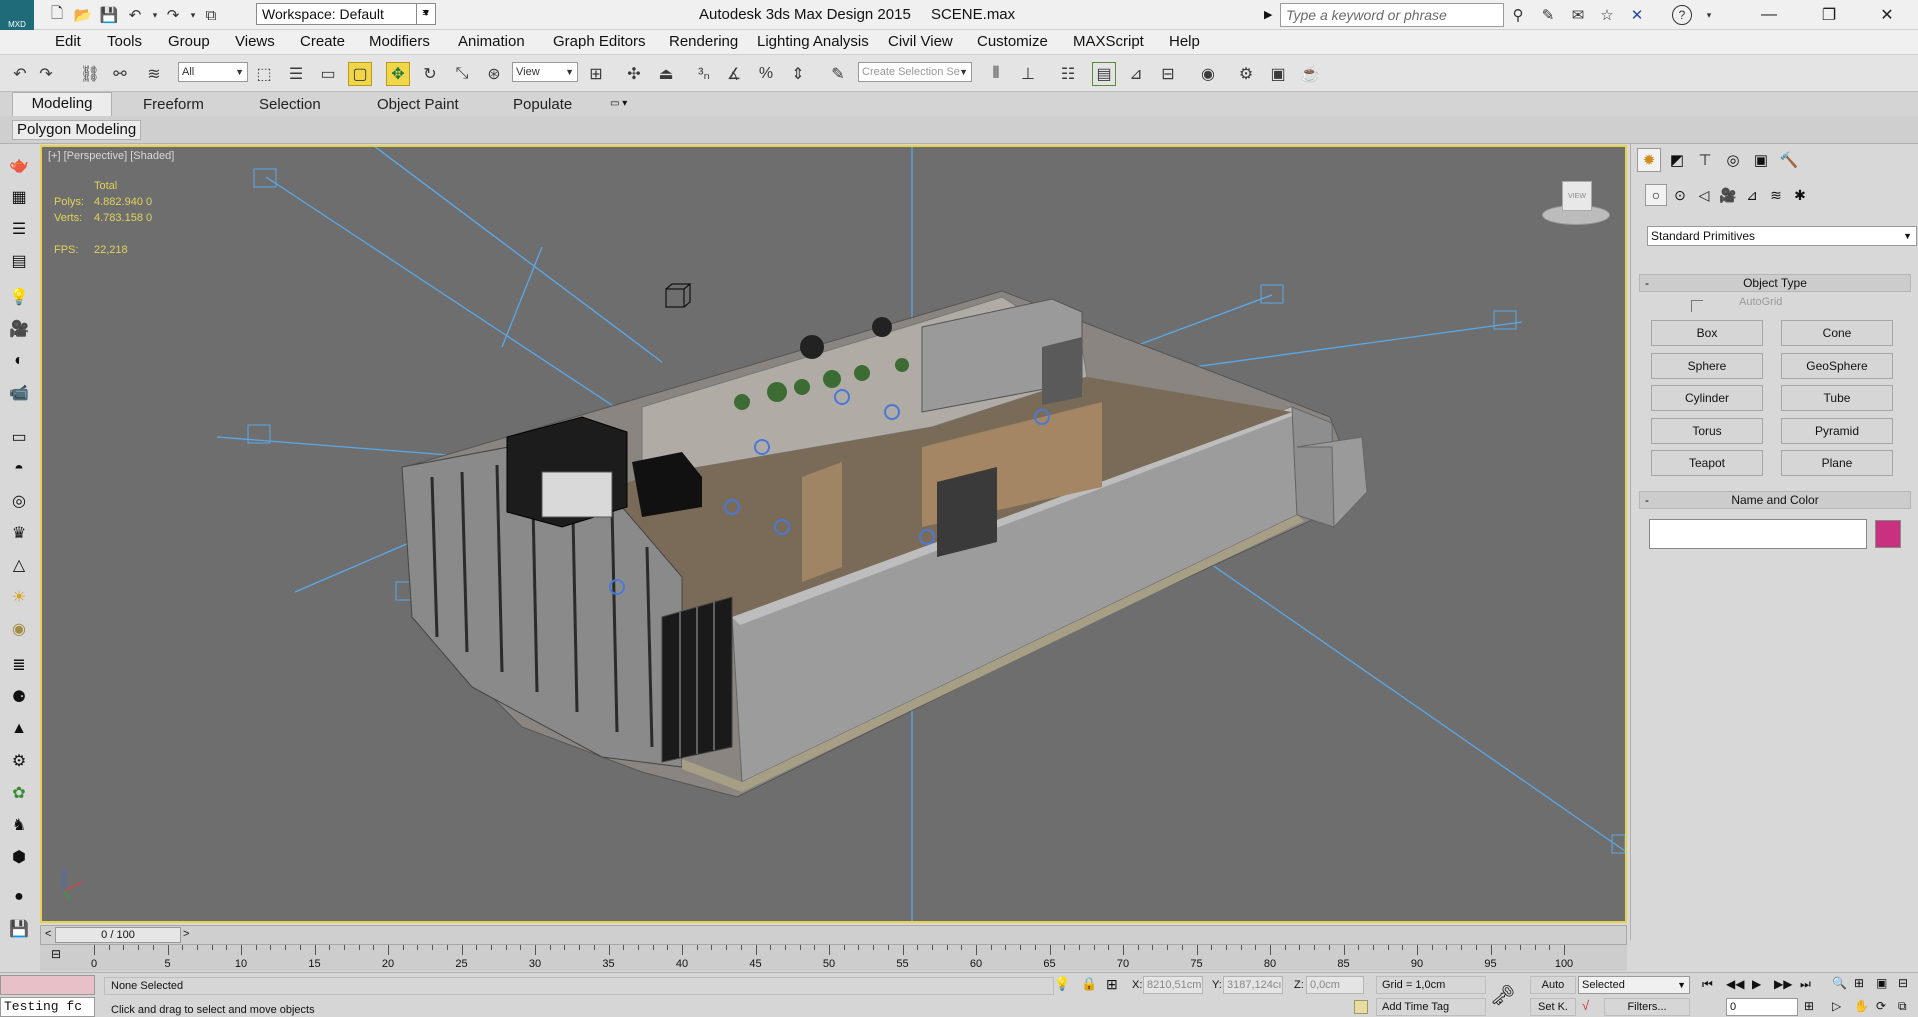 This screenshot has width=1918, height=1017. Describe the element at coordinates (430, 74) in the screenshot. I see `select-and-rotate-icon: ↻` at that location.